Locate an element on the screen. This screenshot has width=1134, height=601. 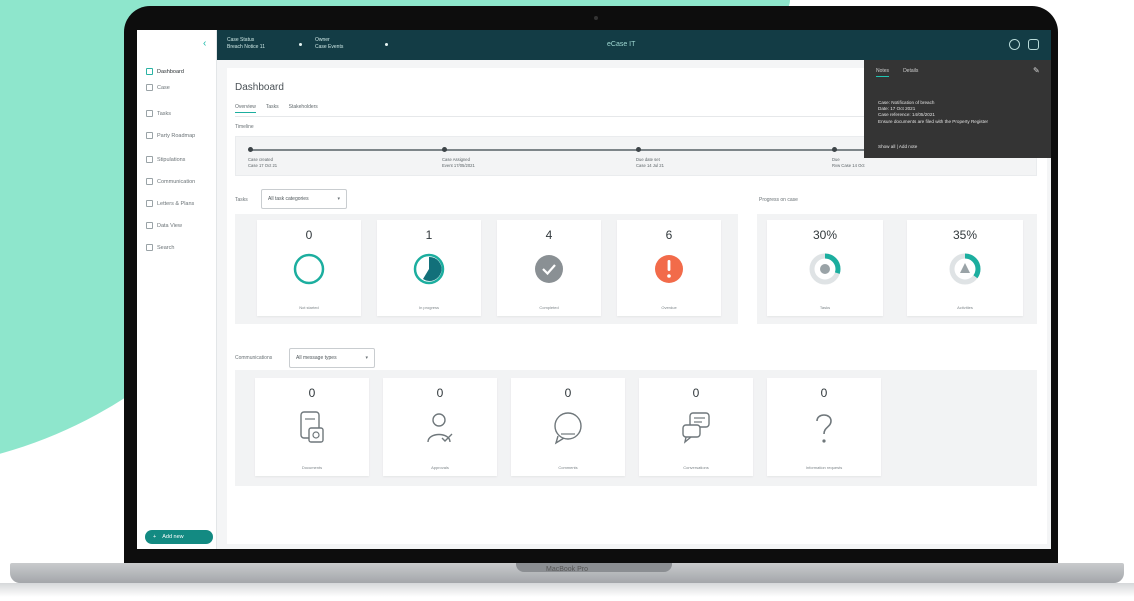
task-count: 4 is located at coordinates (549, 235).